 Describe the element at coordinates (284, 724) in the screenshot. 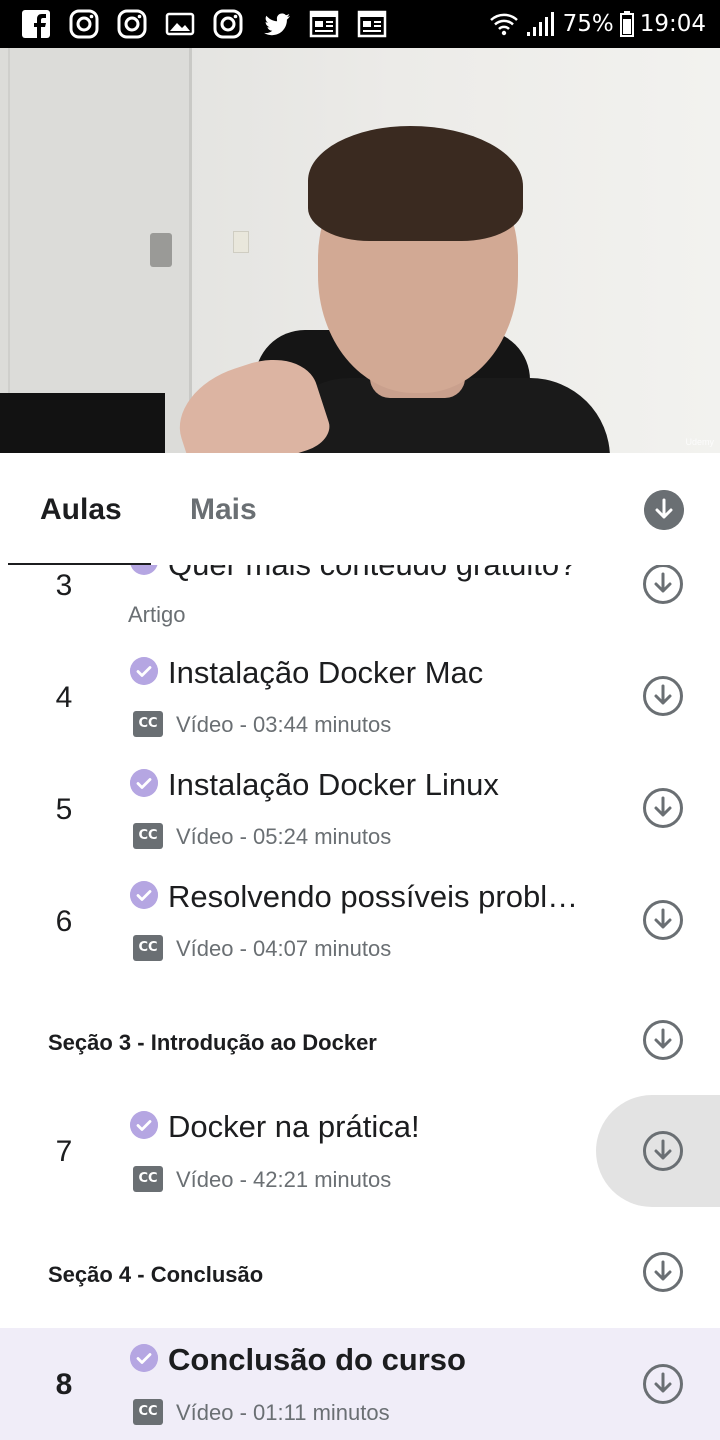

I see `lesson-meta: Vídeo - 03:44 minutos` at that location.